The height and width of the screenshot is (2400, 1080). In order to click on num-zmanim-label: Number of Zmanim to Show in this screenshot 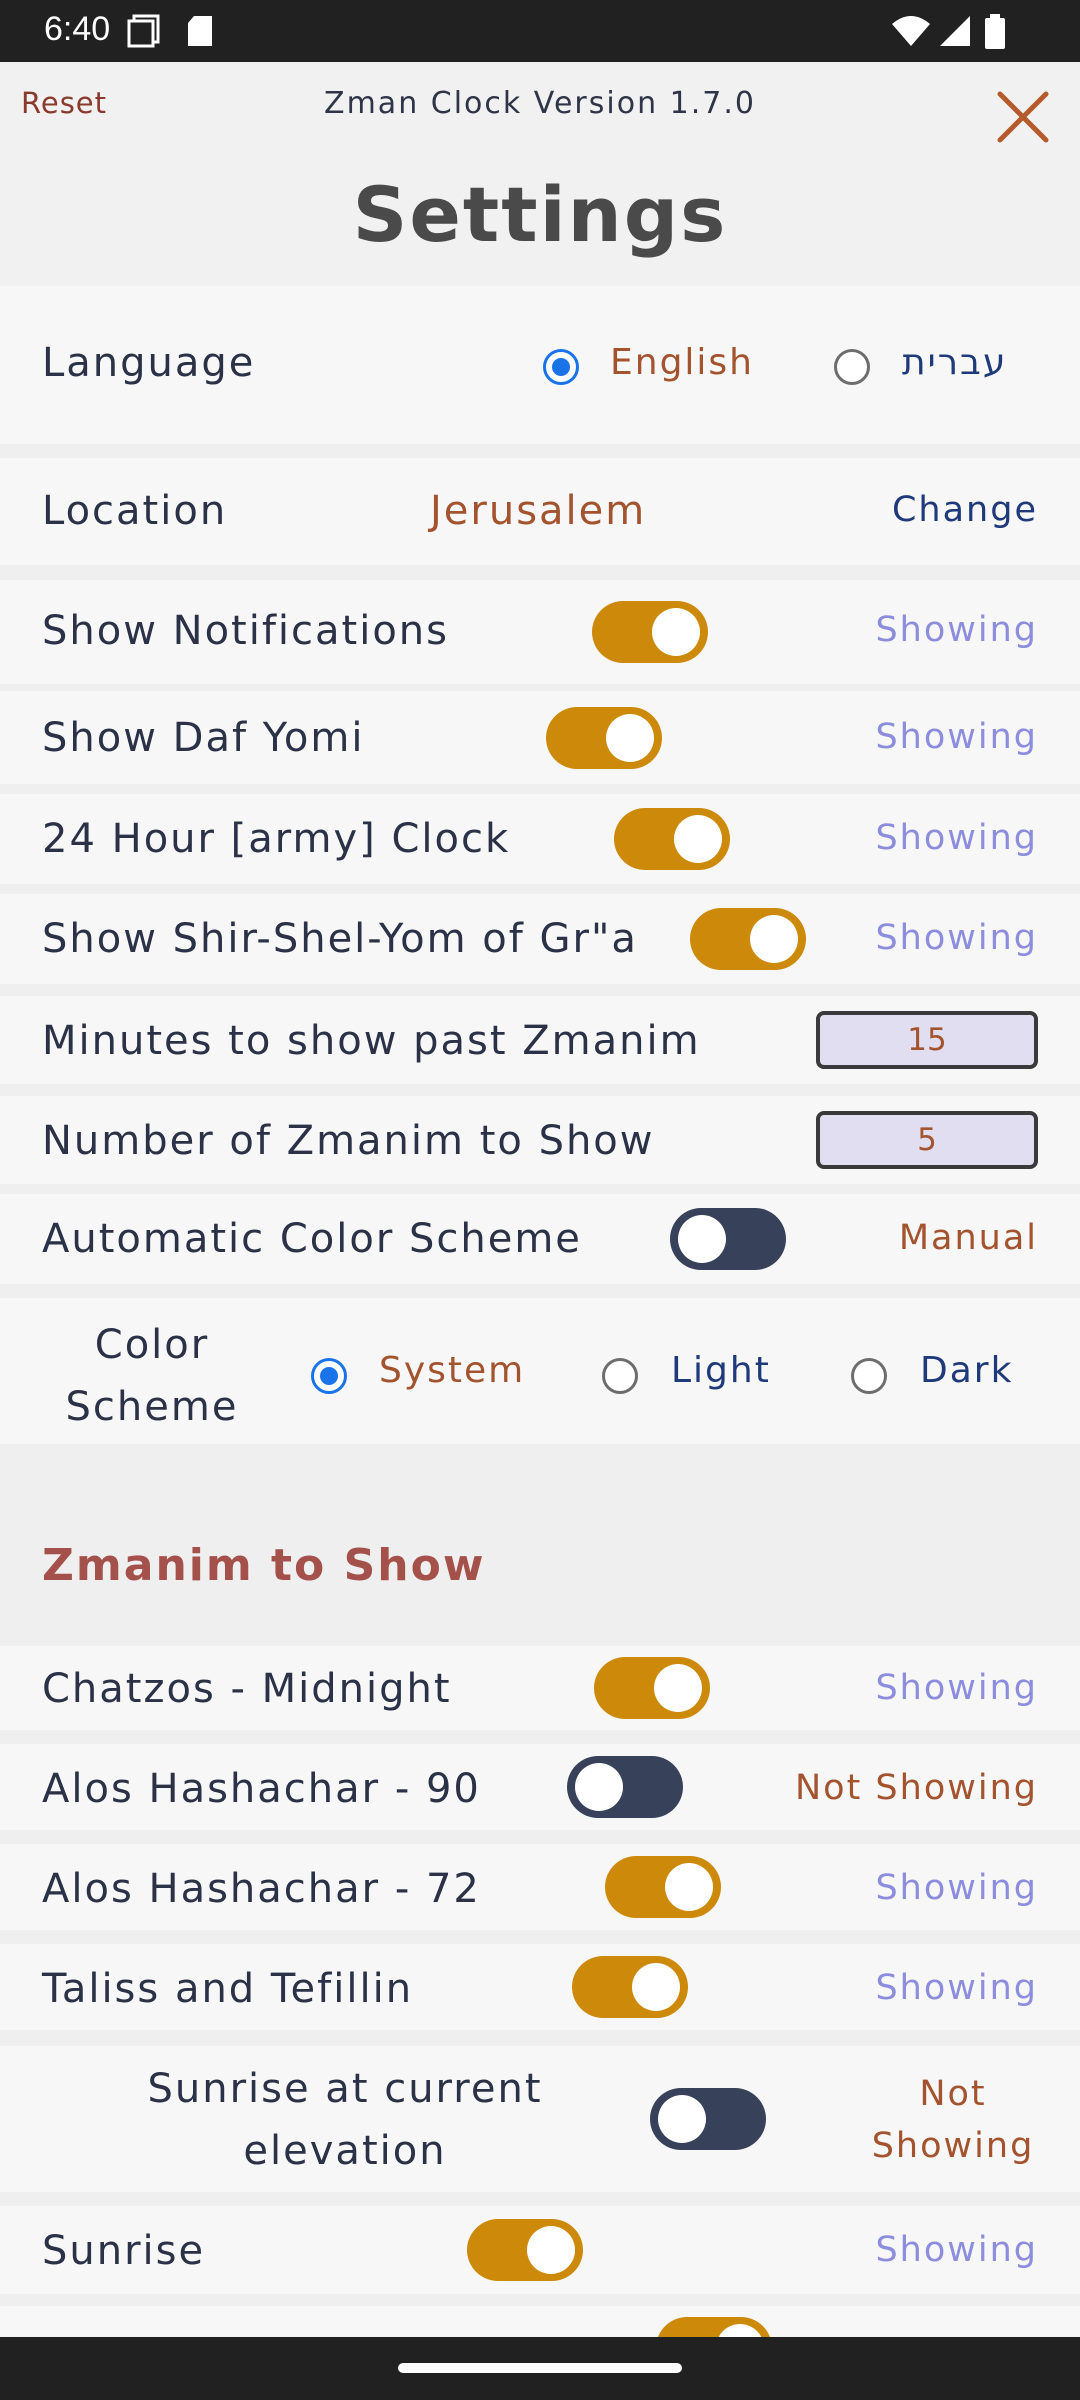, I will do `click(348, 1141)`.